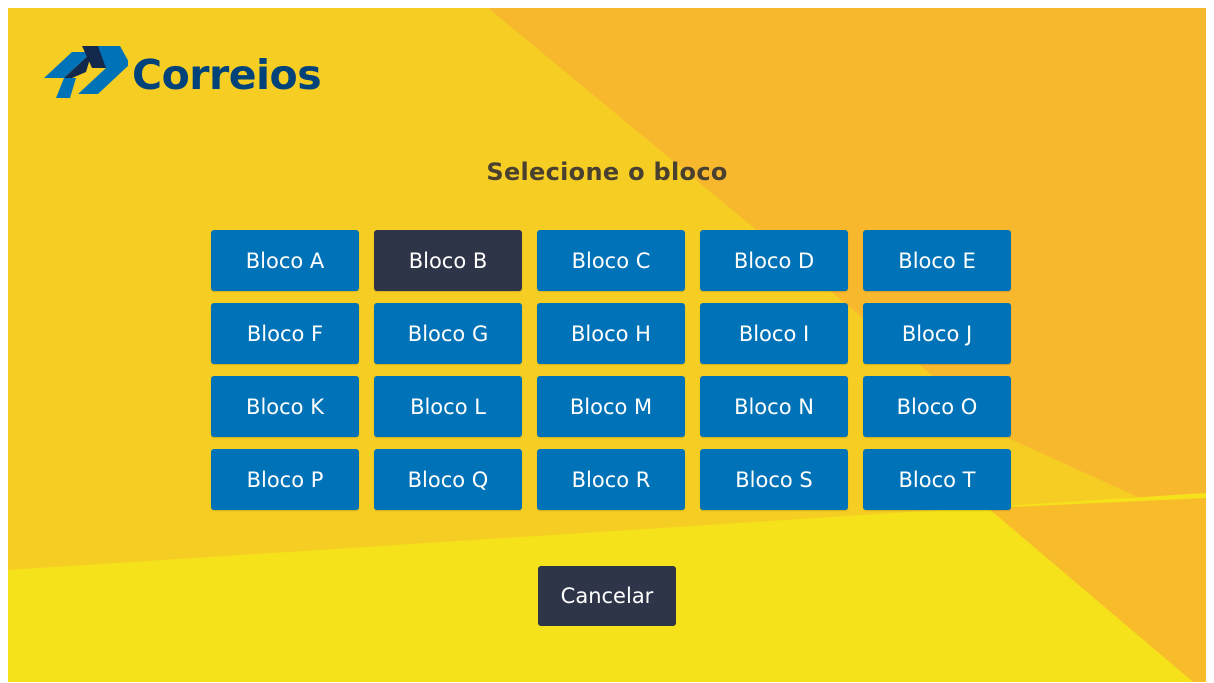 This screenshot has width=1214, height=683. What do you see at coordinates (285, 333) in the screenshot?
I see `block-button-f: Bloco F` at bounding box center [285, 333].